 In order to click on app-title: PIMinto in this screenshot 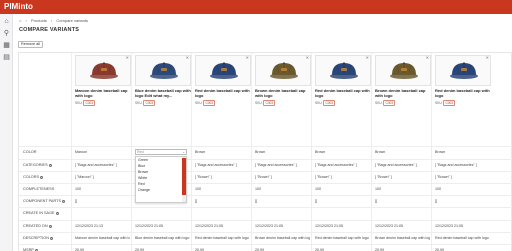, I will do `click(18, 6)`.